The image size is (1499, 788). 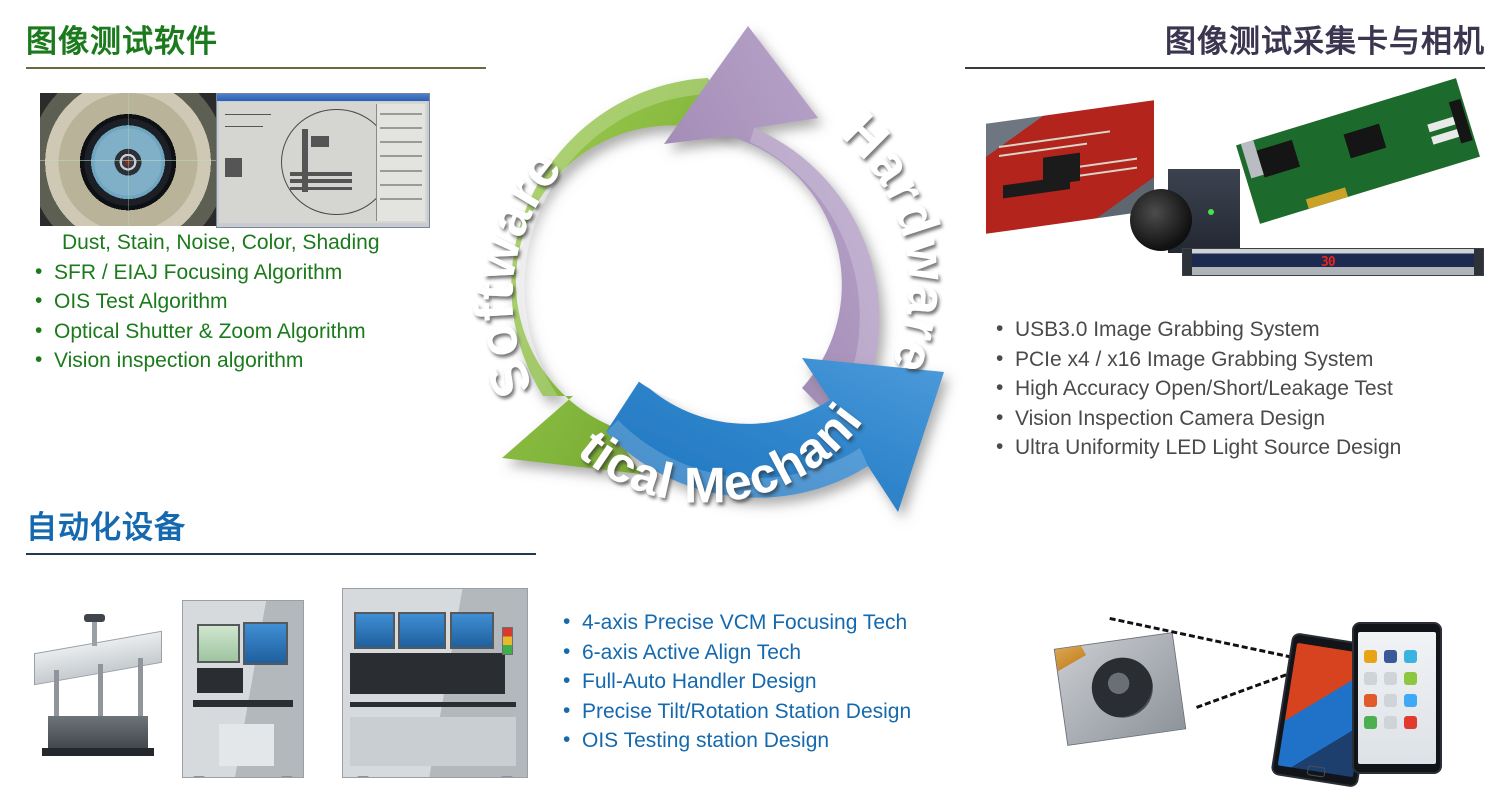 I want to click on list-item: Vision Inspection Camera Design, so click(x=1197, y=418).